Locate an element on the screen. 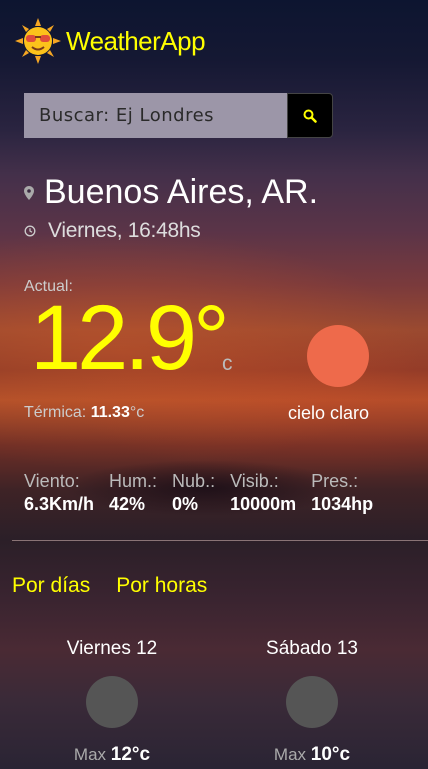  stat-value: 6.3Km/h is located at coordinates (59, 504).